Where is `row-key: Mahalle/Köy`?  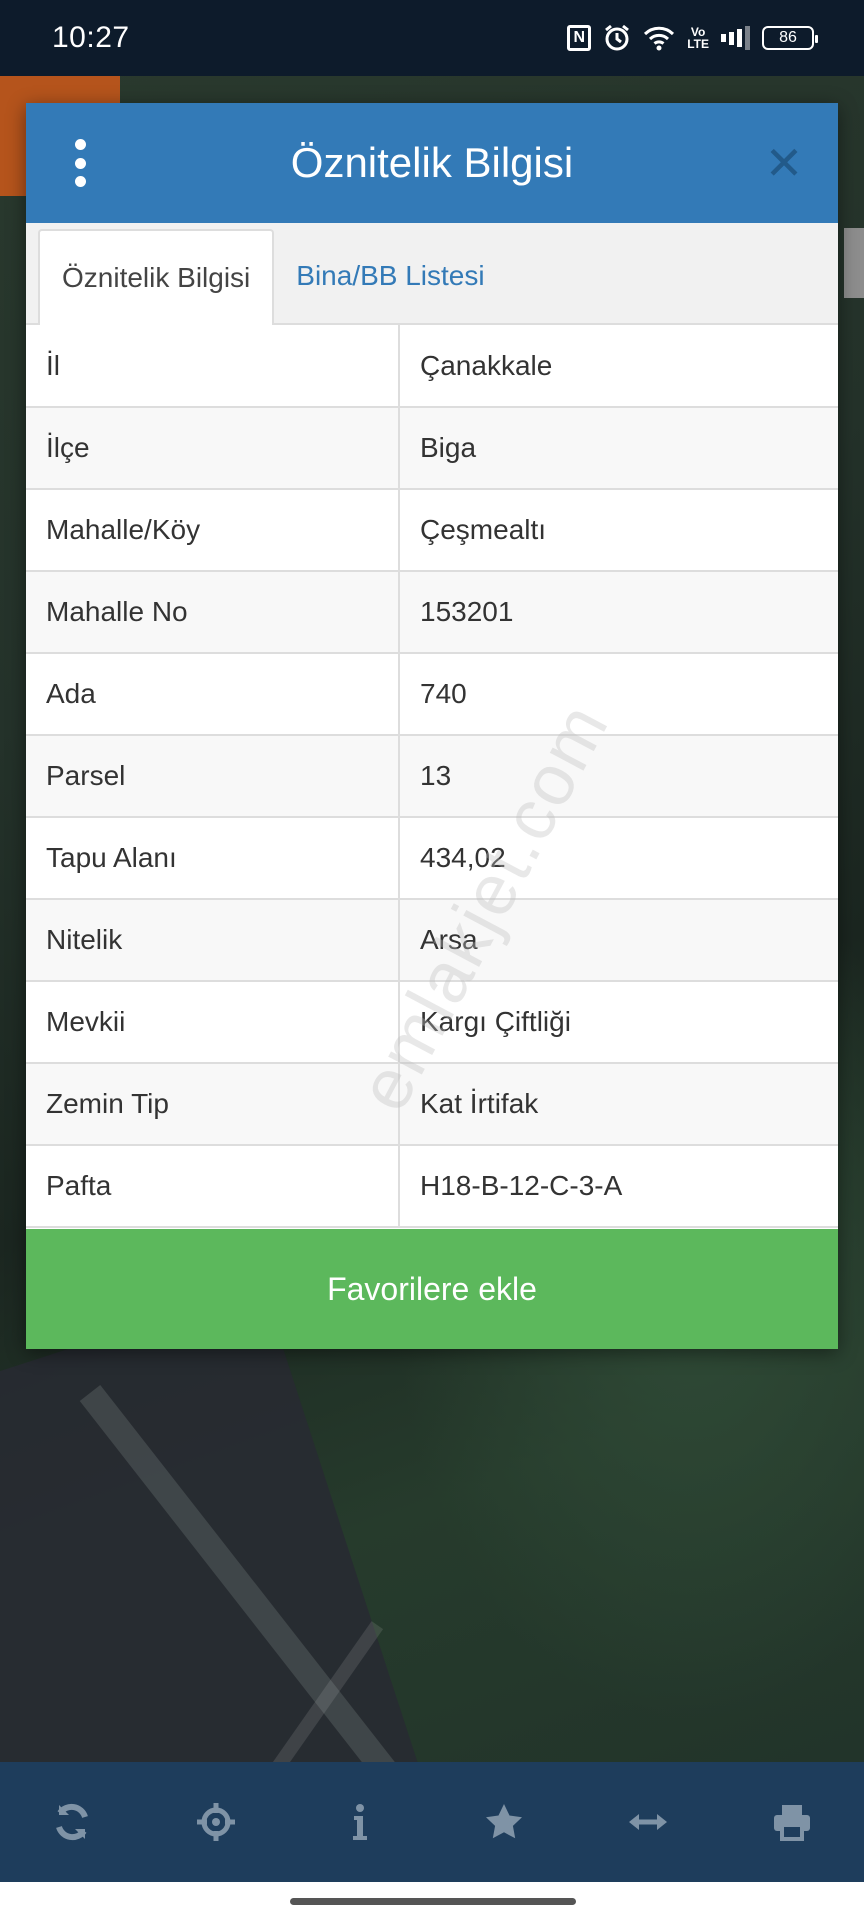
row-key: Mahalle/Köy is located at coordinates (213, 530).